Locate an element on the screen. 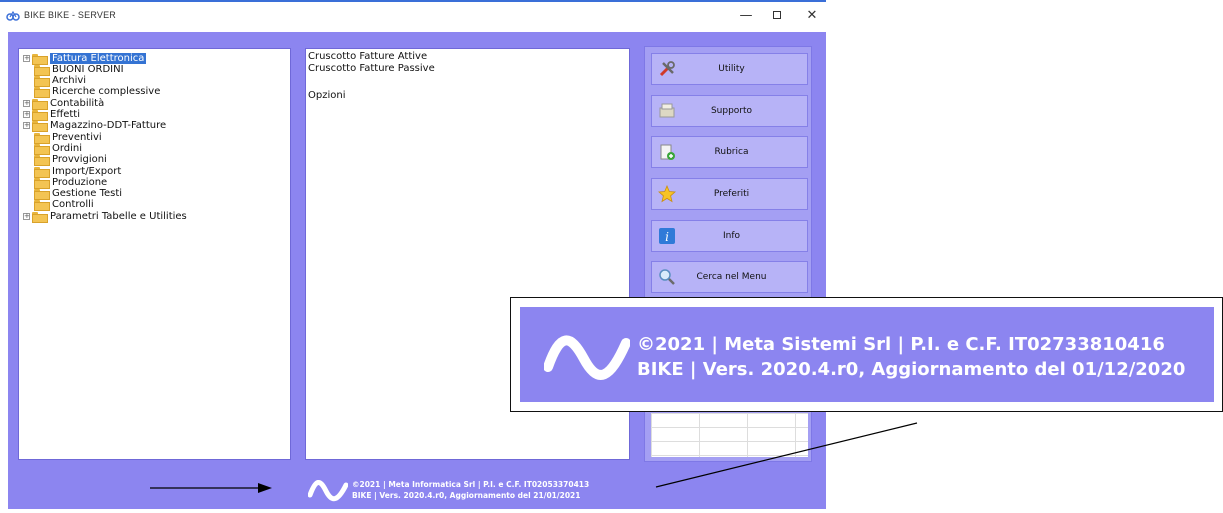 This screenshot has width=1223, height=513. meta-logo-large-icon is located at coordinates (587, 357).